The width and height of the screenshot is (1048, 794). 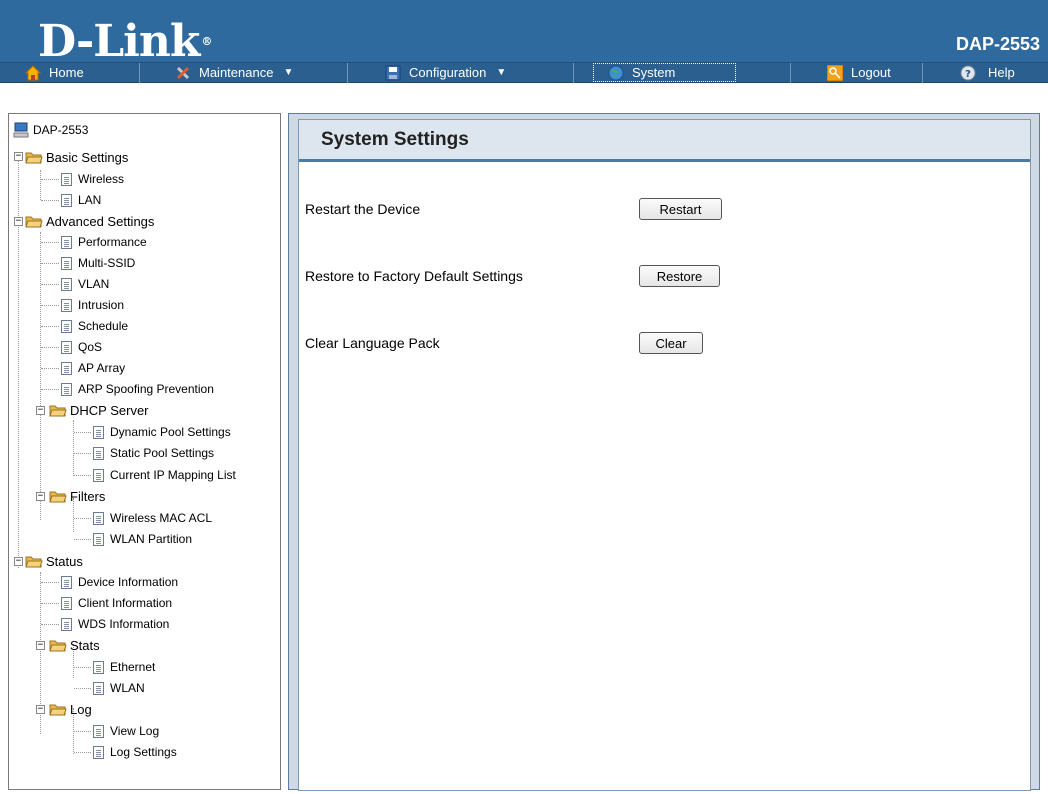 I want to click on tree-item-static-pool: Static Pool Settings, so click(x=153, y=453).